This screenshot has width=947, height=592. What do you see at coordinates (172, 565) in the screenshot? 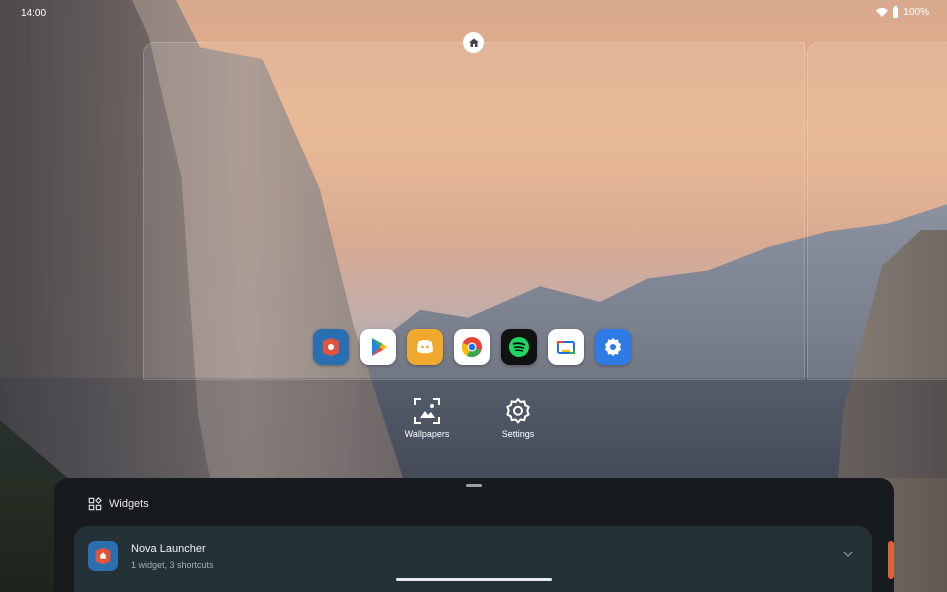
I see `widget-app-summary: 1 widget, 3 shortcuts` at bounding box center [172, 565].